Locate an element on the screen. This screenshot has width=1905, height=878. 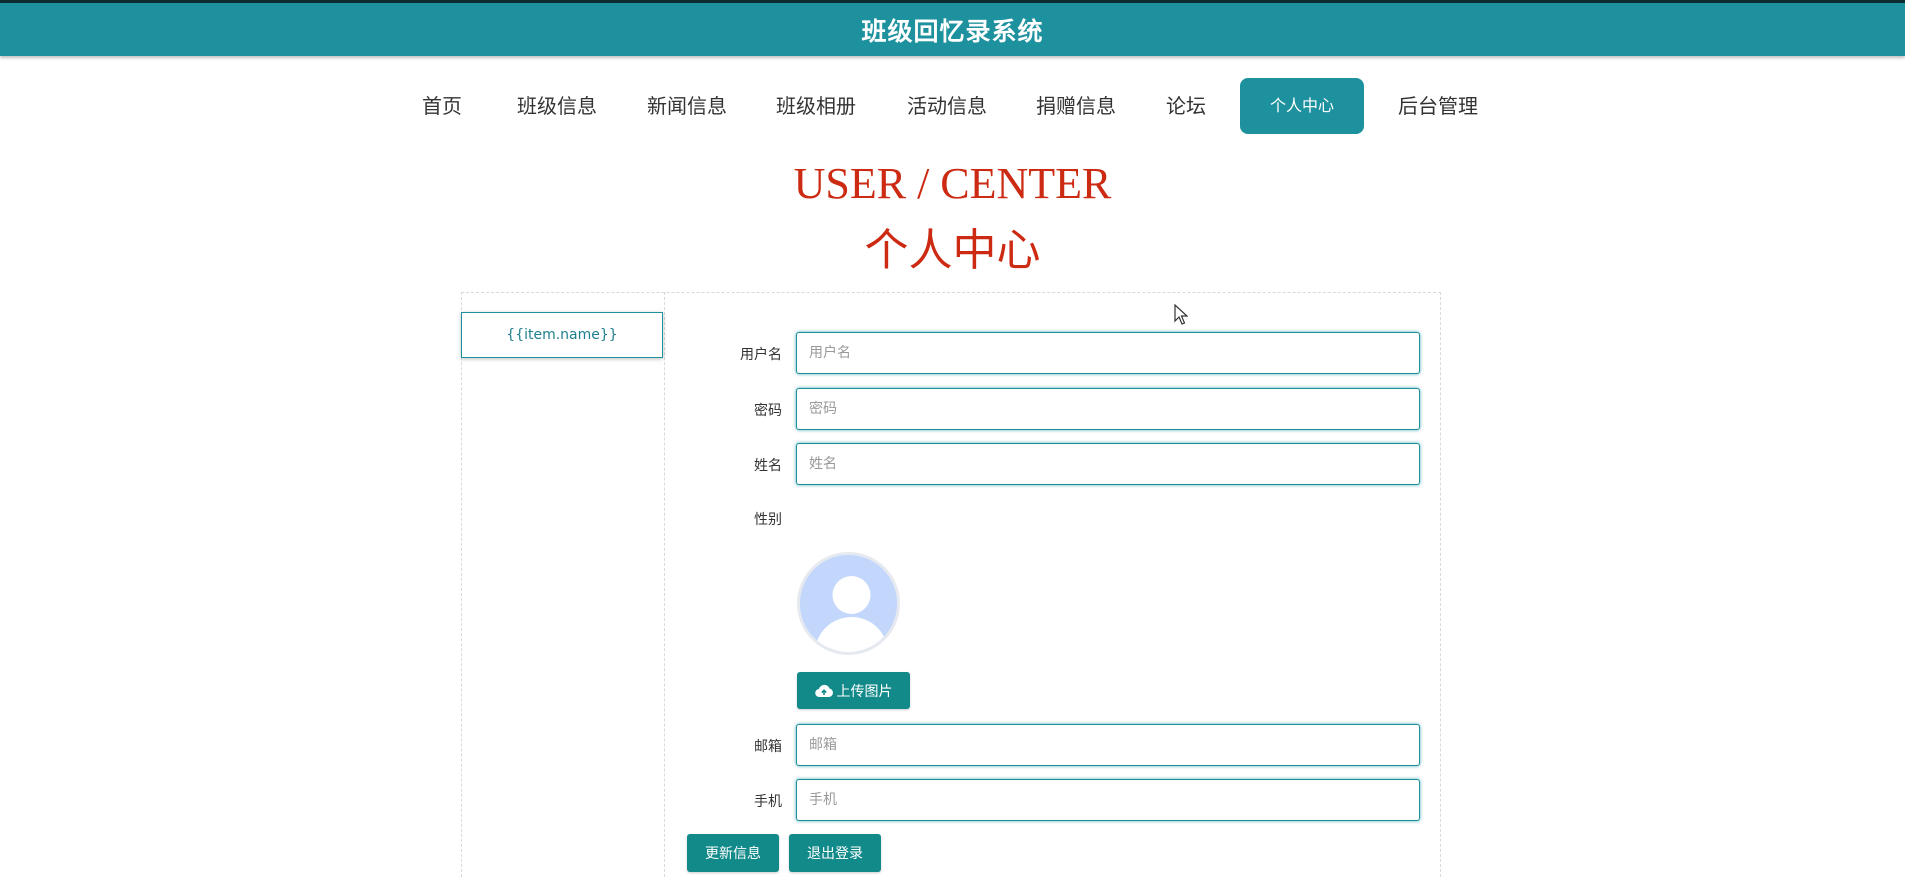
site-title: 班级回忆录系统 is located at coordinates (952, 31).